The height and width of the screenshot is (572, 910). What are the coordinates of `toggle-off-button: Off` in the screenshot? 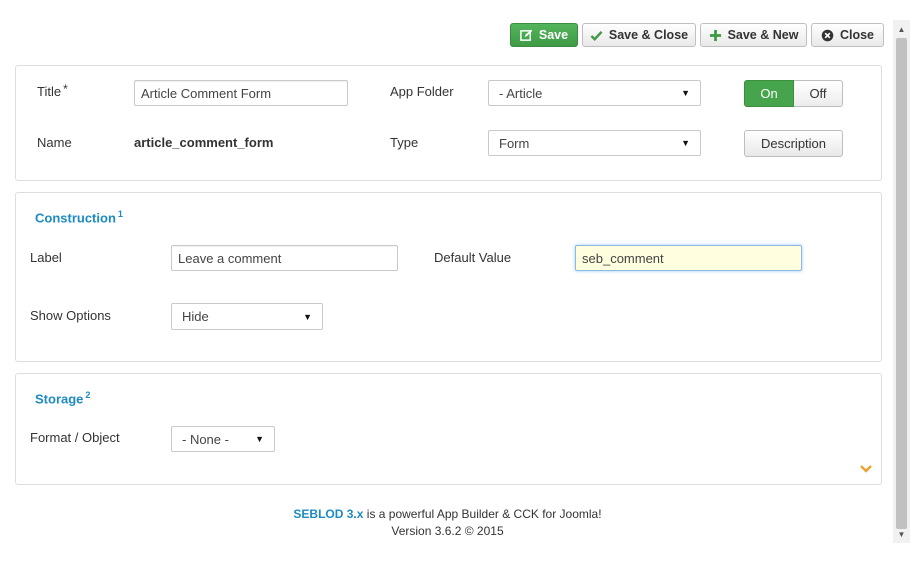 It's located at (818, 93).